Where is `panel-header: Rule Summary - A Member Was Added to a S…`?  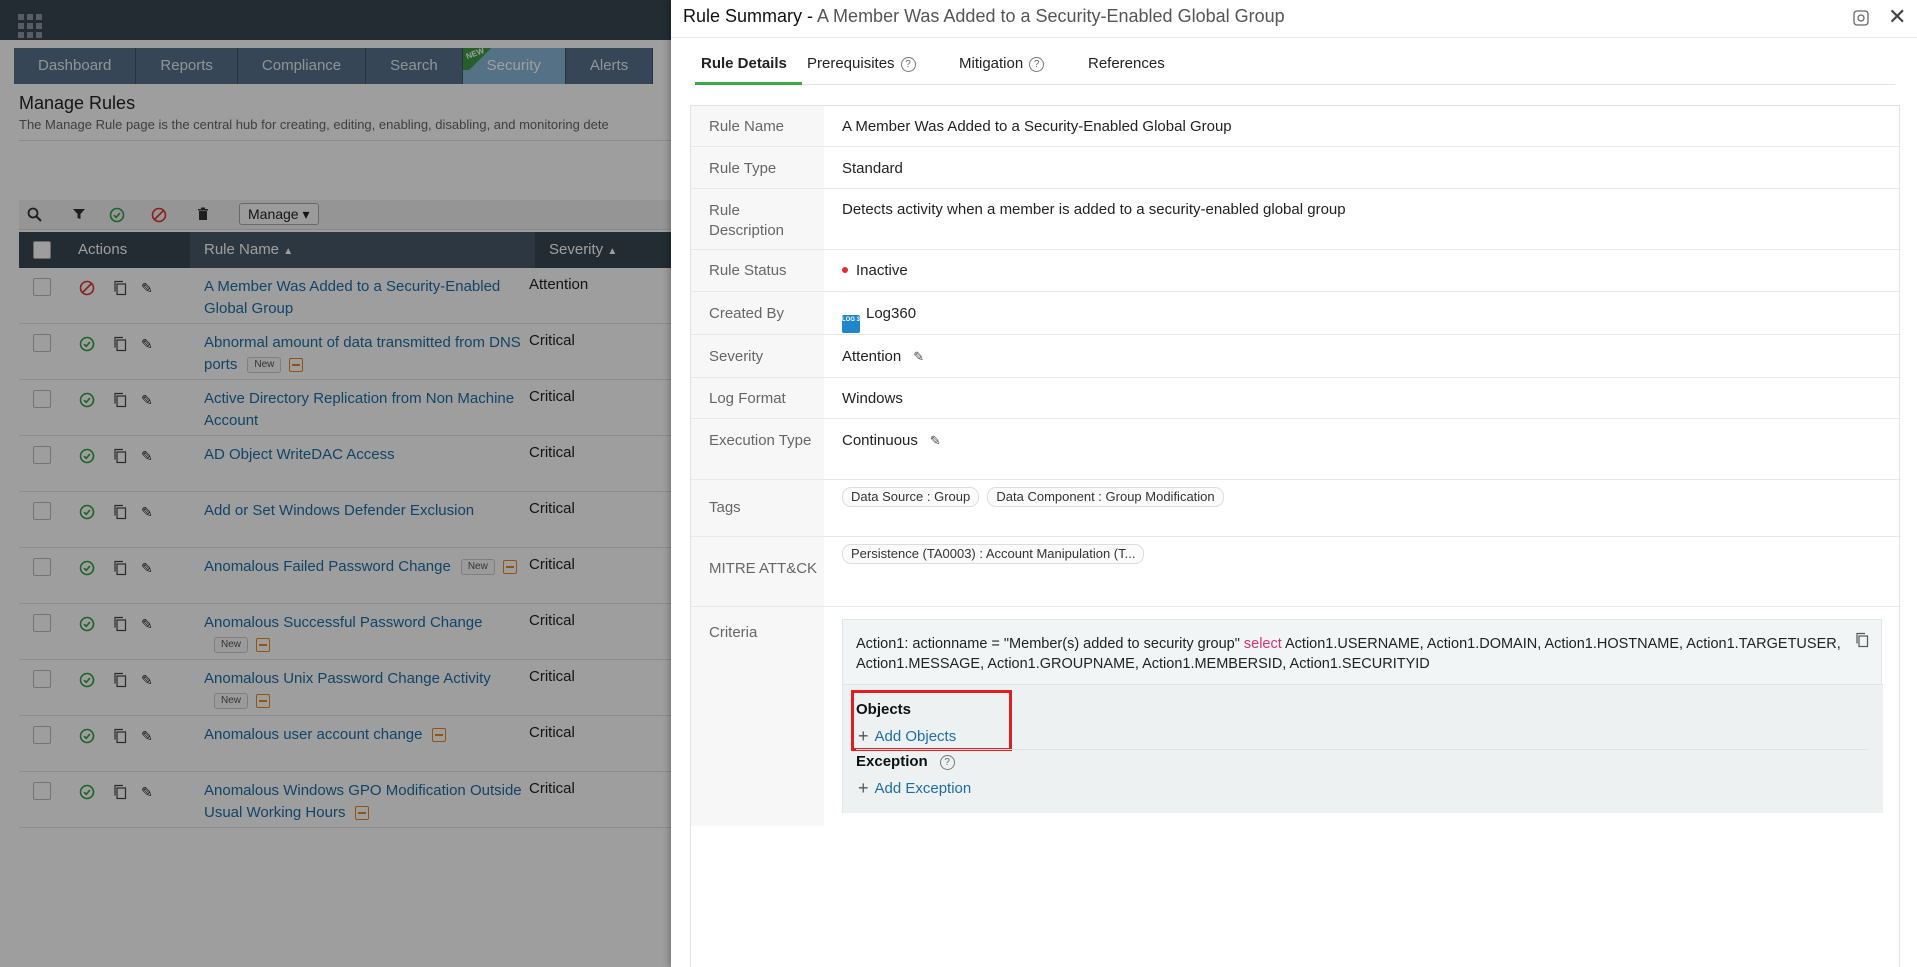 panel-header: Rule Summary - A Member Was Added to a S… is located at coordinates (1294, 19).